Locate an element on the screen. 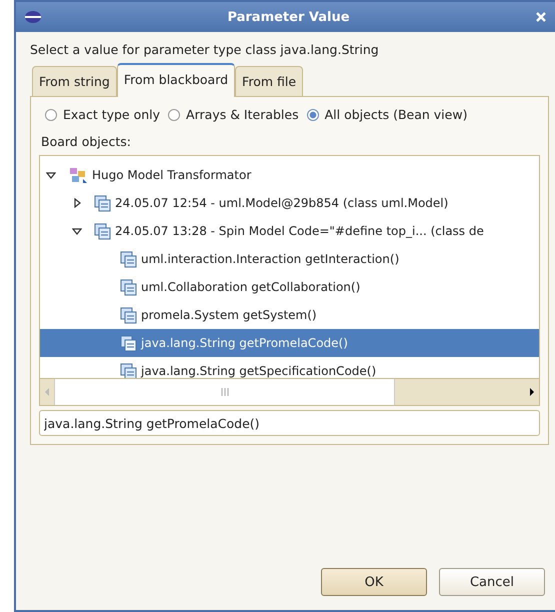 The width and height of the screenshot is (555, 612). tree-item: java.lang.String getSpecificationCode() is located at coordinates (289, 367).